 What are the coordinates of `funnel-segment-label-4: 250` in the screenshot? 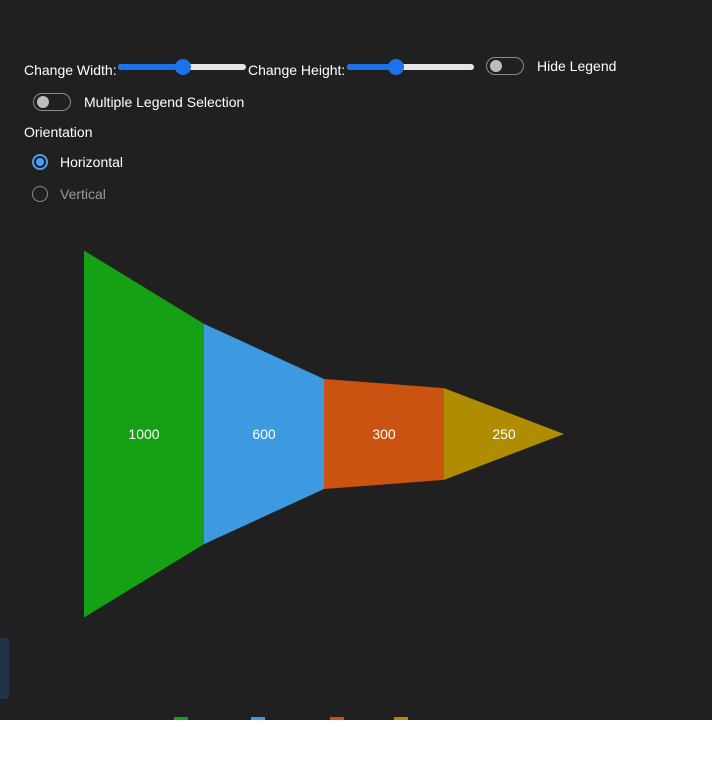 It's located at (504, 434).